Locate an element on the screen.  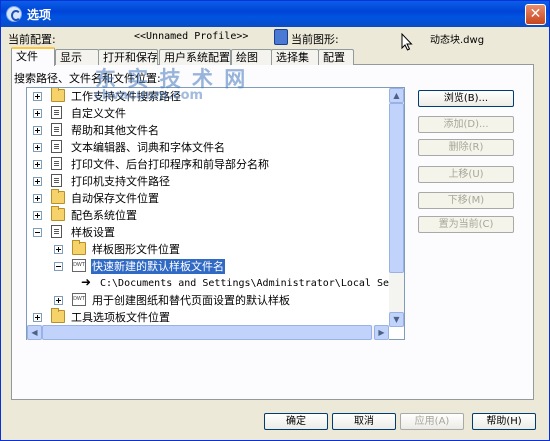
drawing-icon is located at coordinates (281, 37).